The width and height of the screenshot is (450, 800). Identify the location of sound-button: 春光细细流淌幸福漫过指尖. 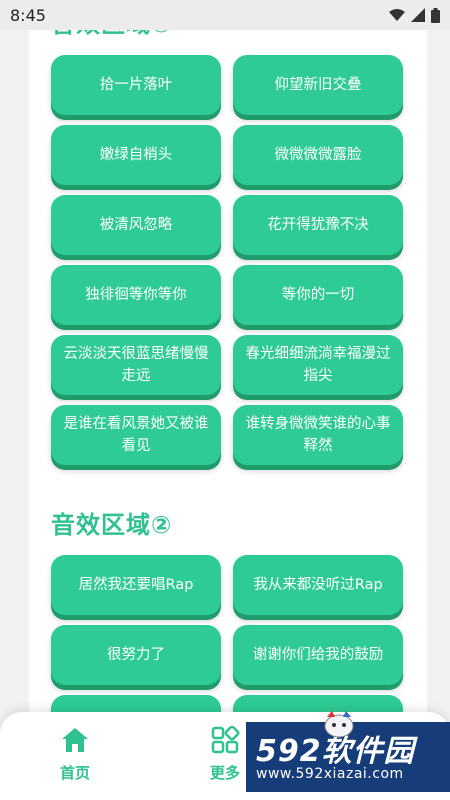
(318, 365).